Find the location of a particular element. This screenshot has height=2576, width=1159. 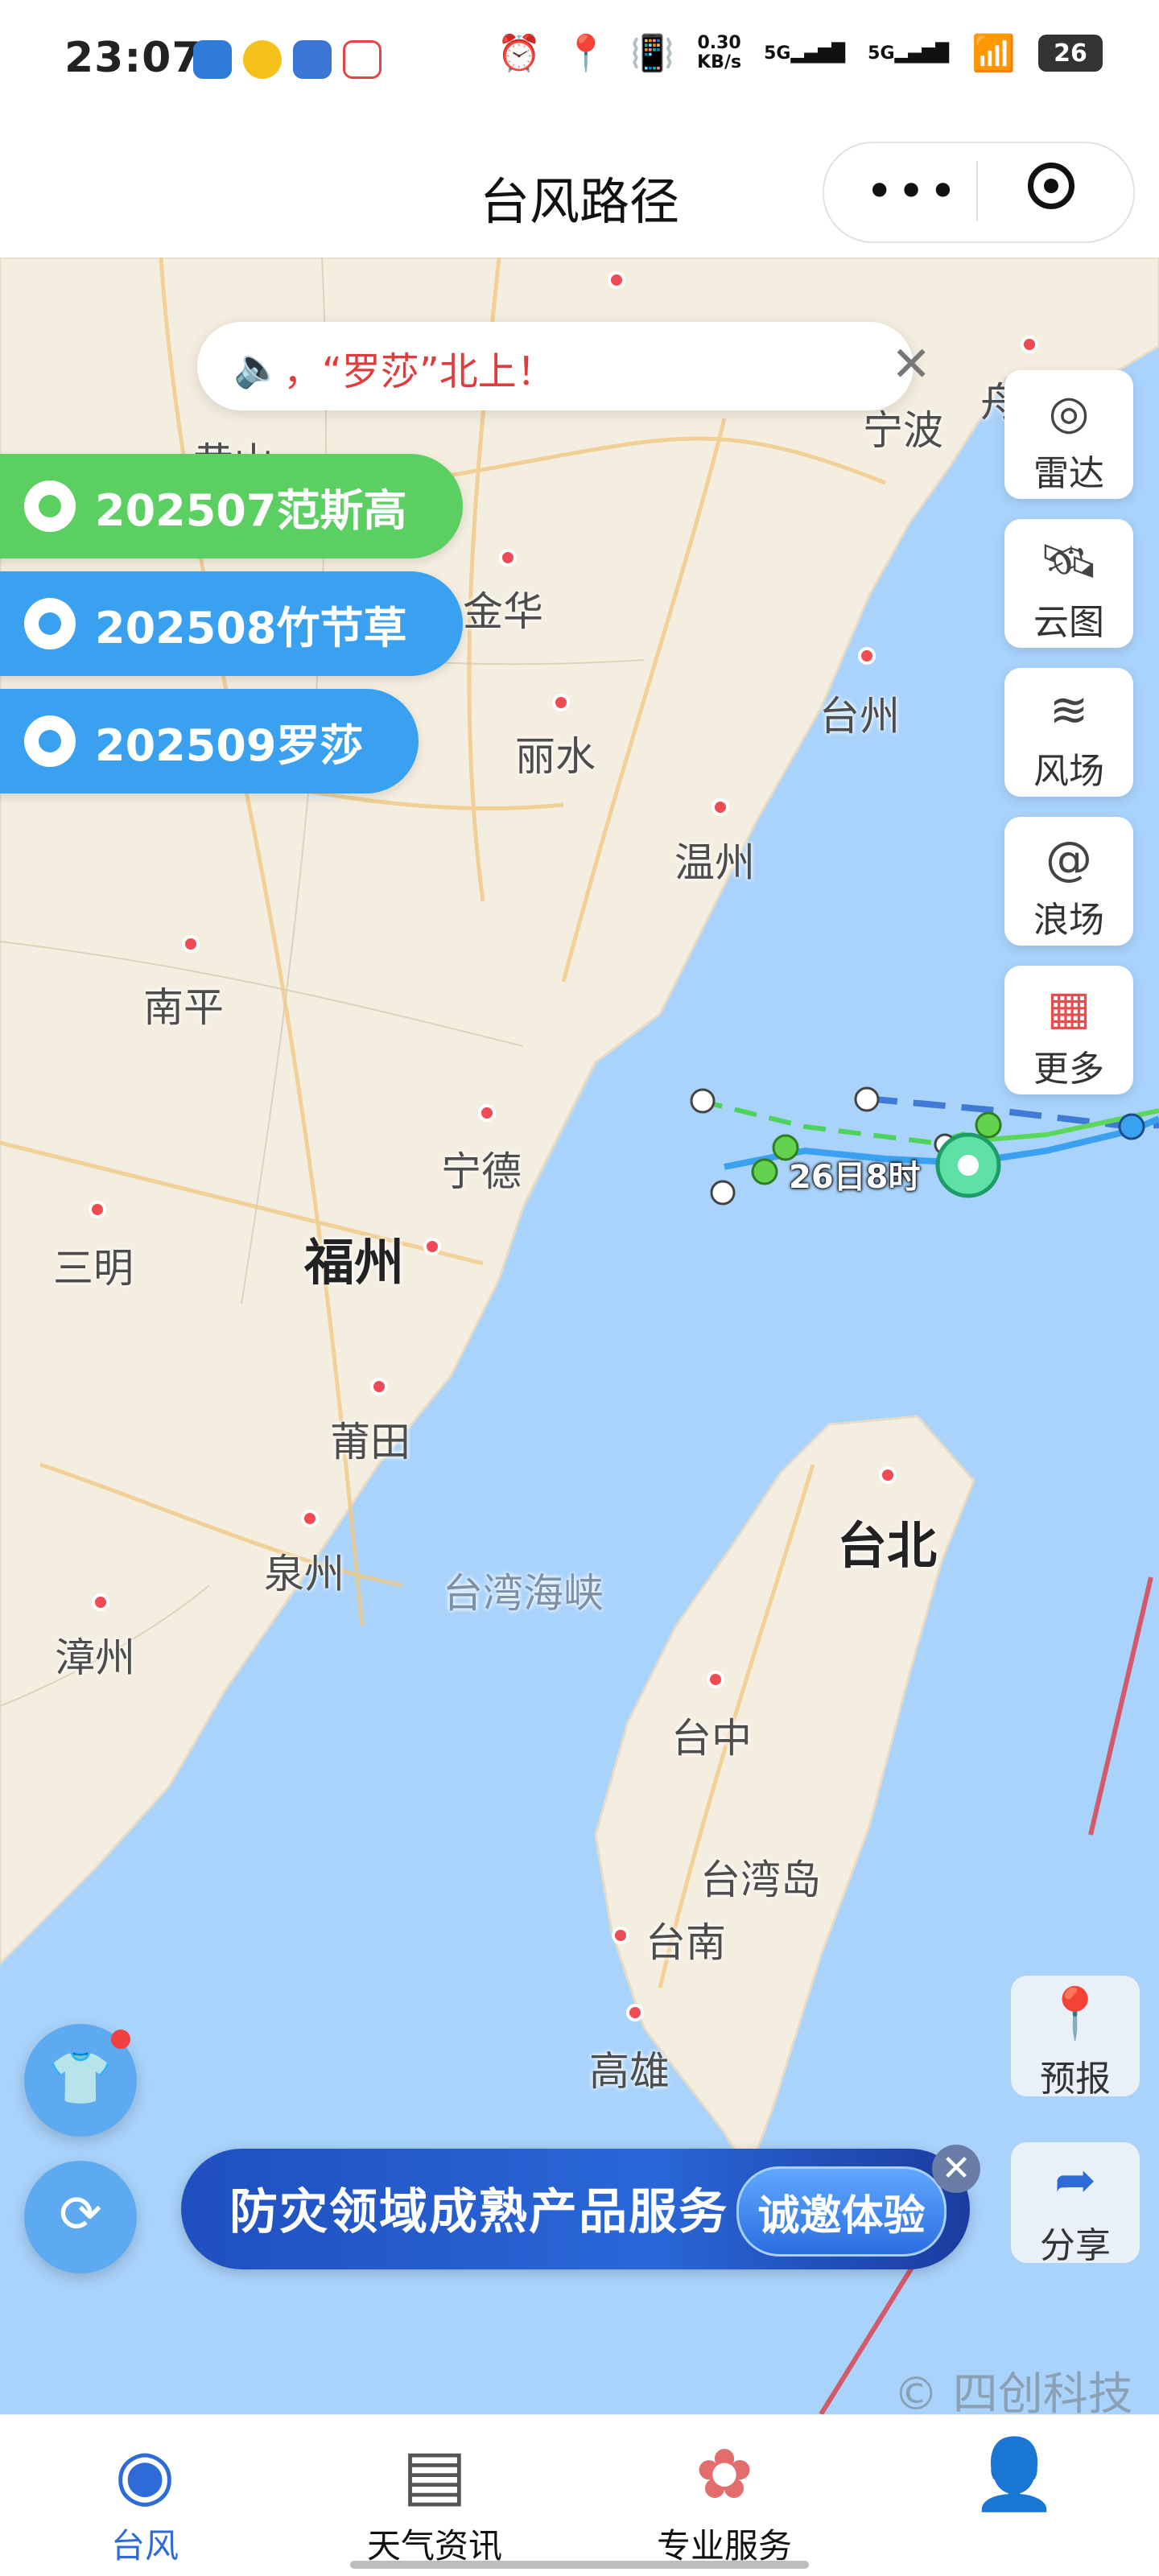

city-label: 漳州 is located at coordinates (95, 1657).